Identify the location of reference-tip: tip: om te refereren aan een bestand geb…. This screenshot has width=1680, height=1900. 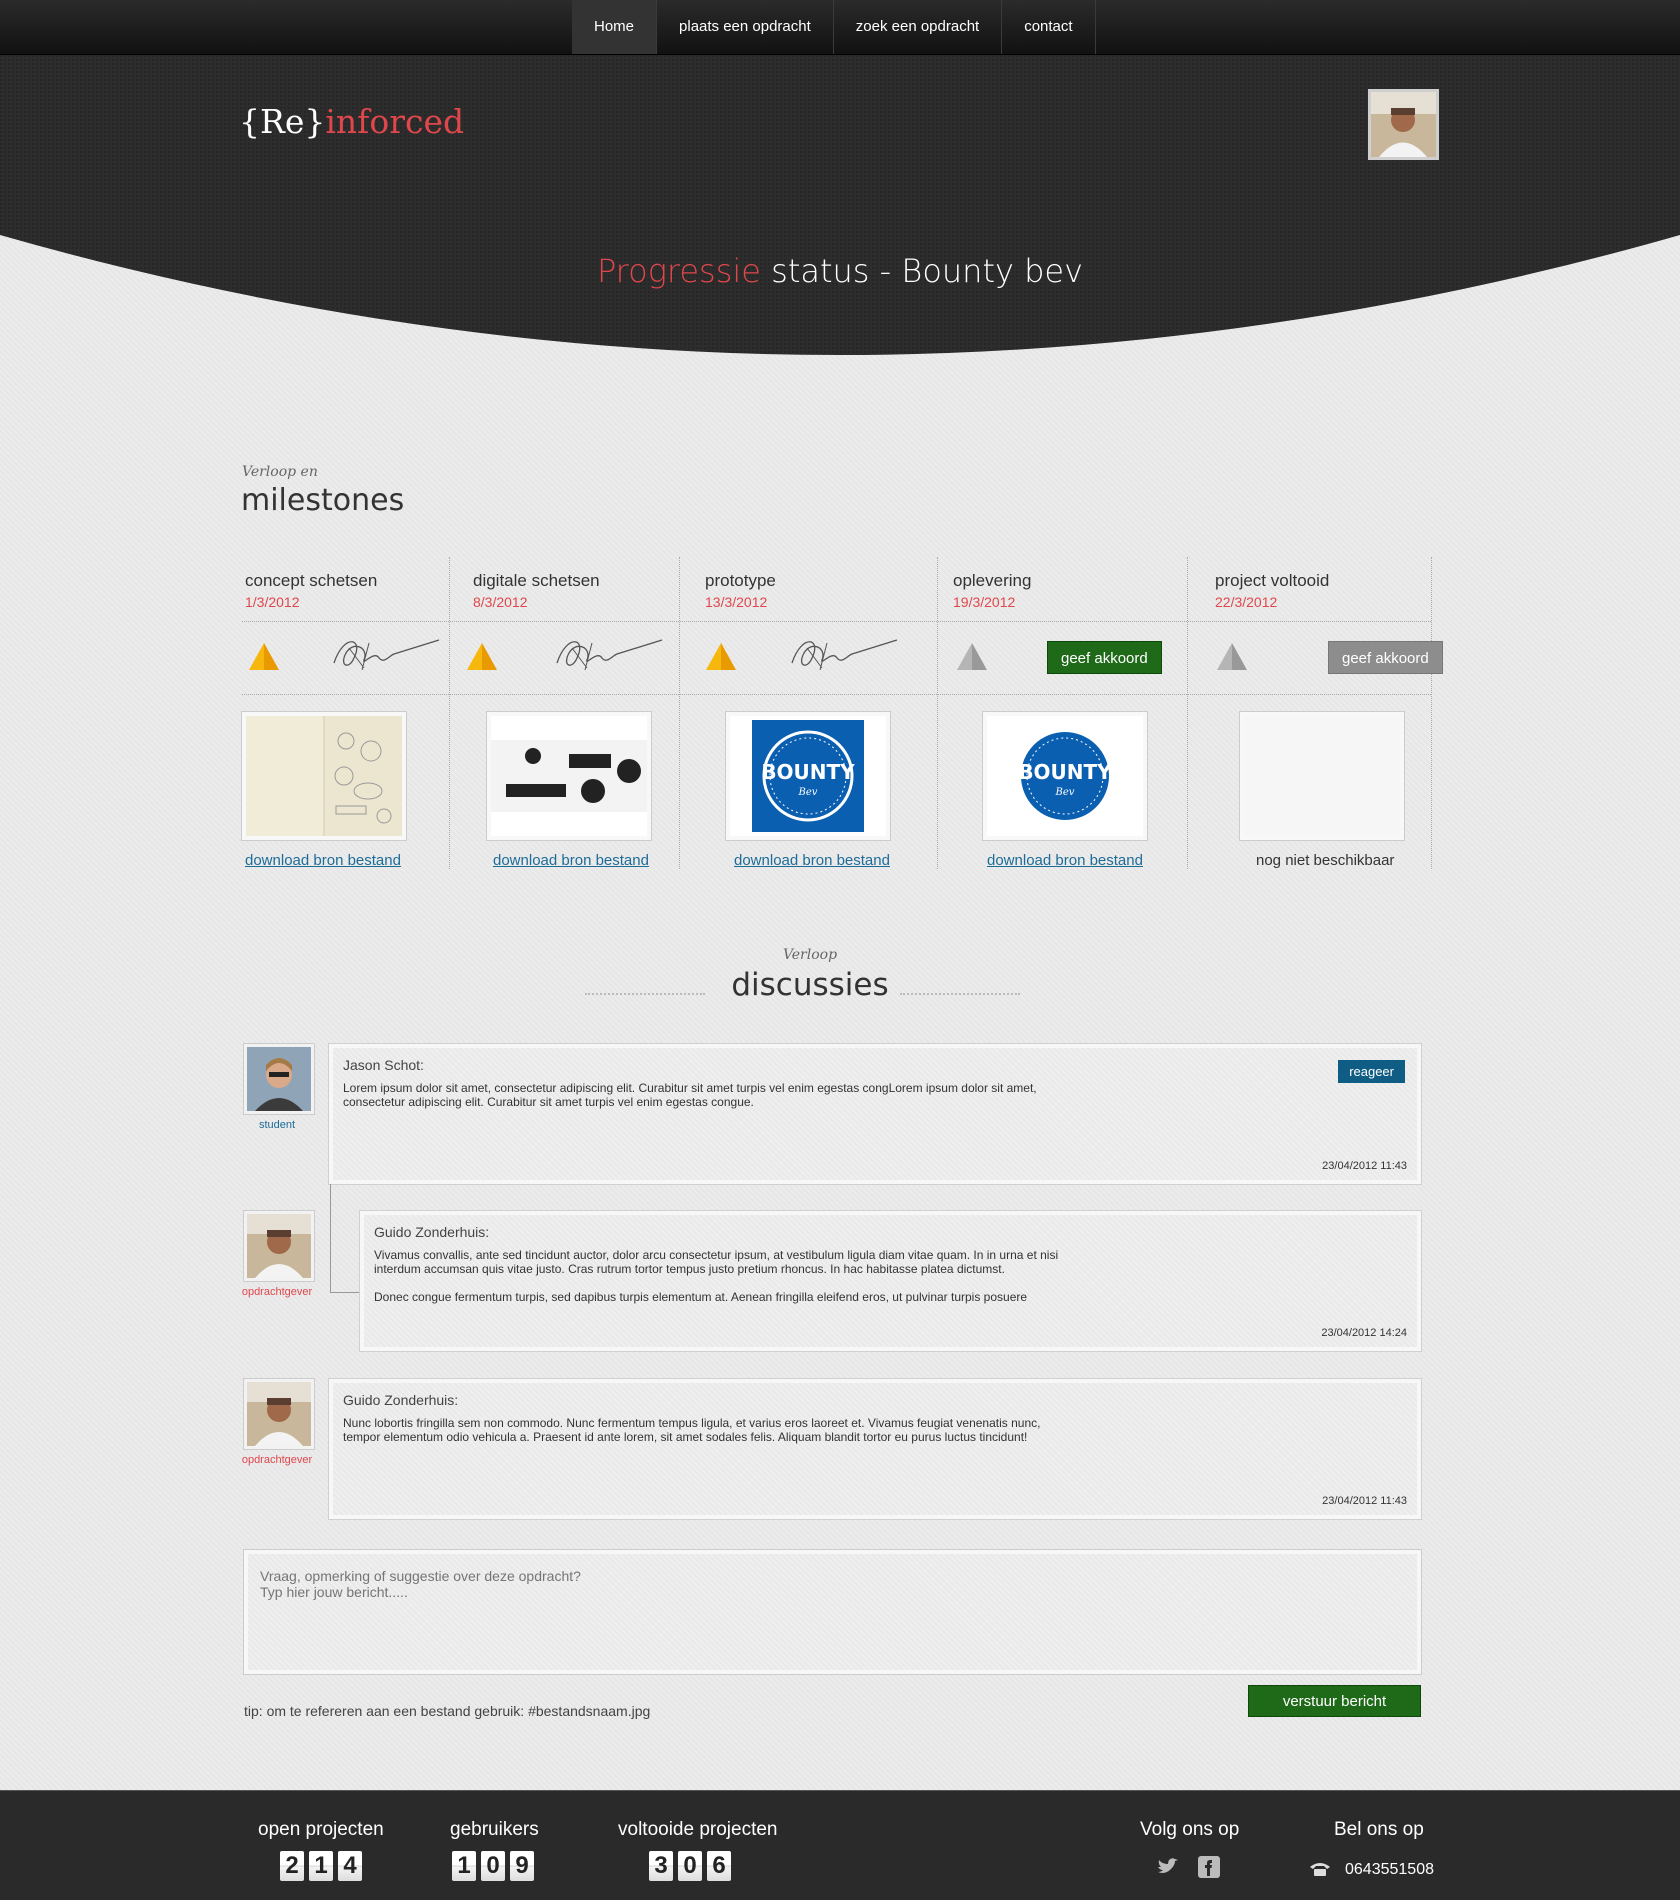
(447, 1711).